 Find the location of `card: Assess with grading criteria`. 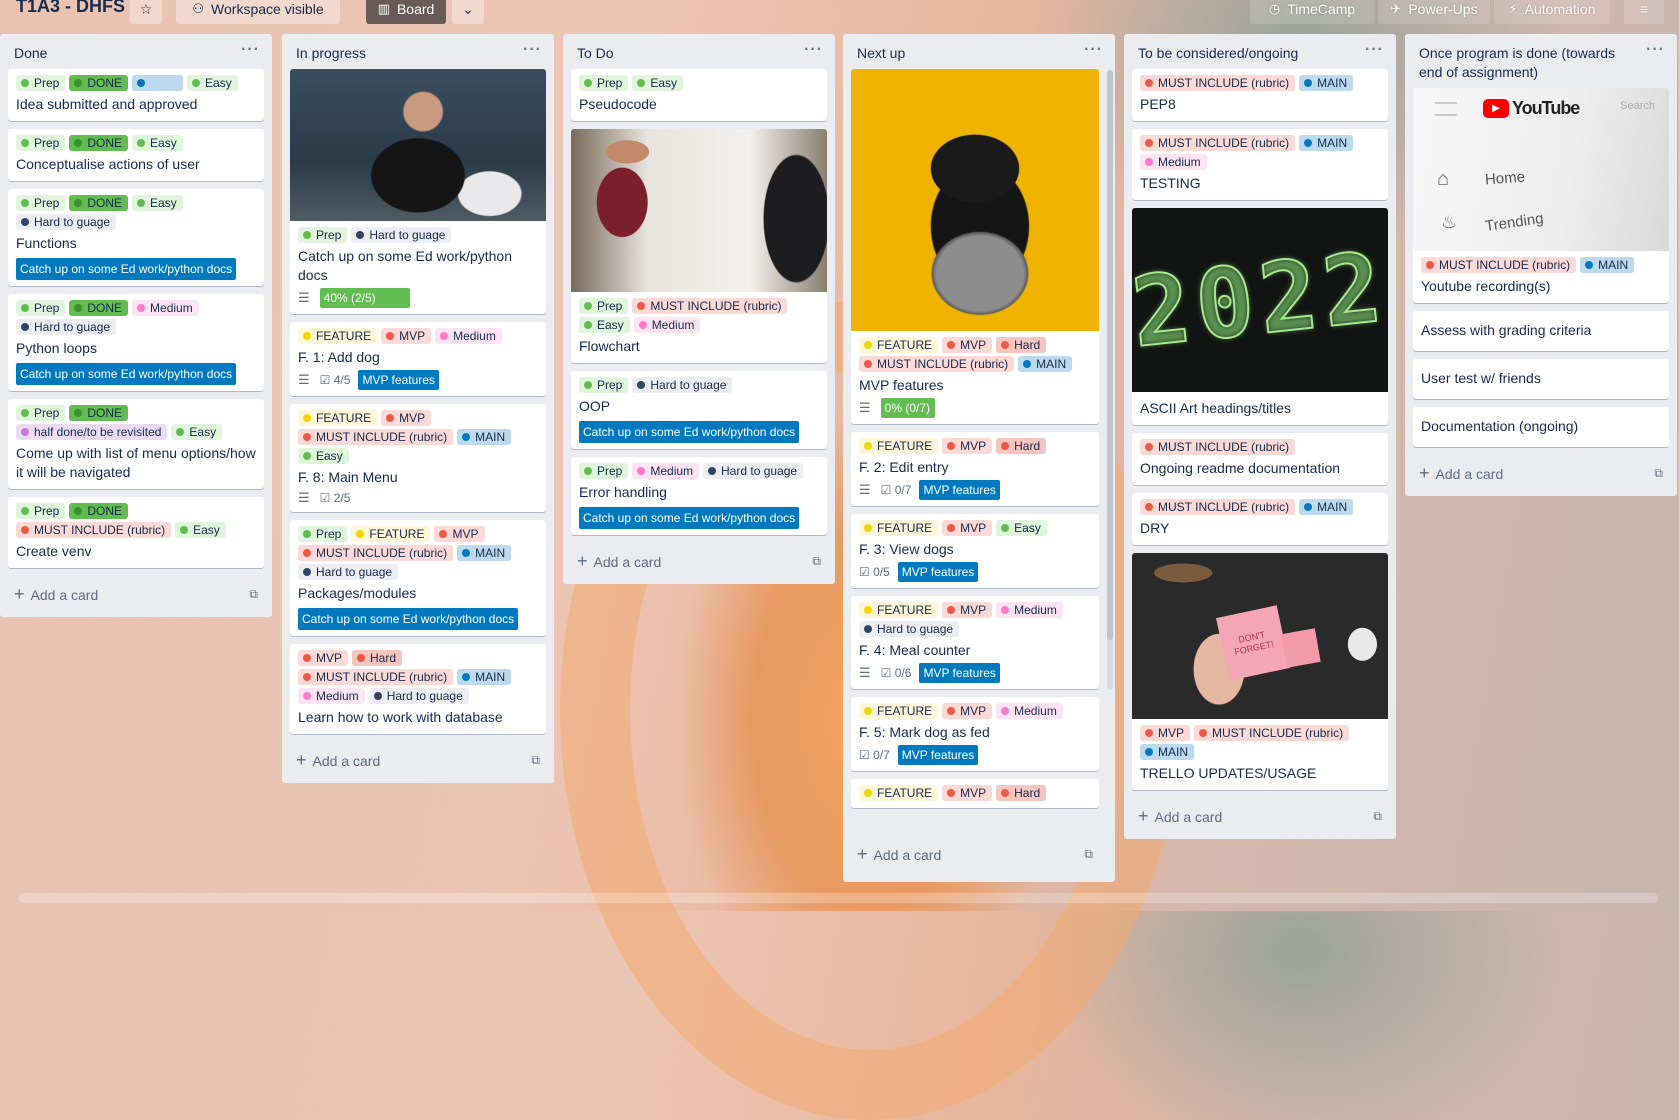

card: Assess with grading criteria is located at coordinates (1541, 331).